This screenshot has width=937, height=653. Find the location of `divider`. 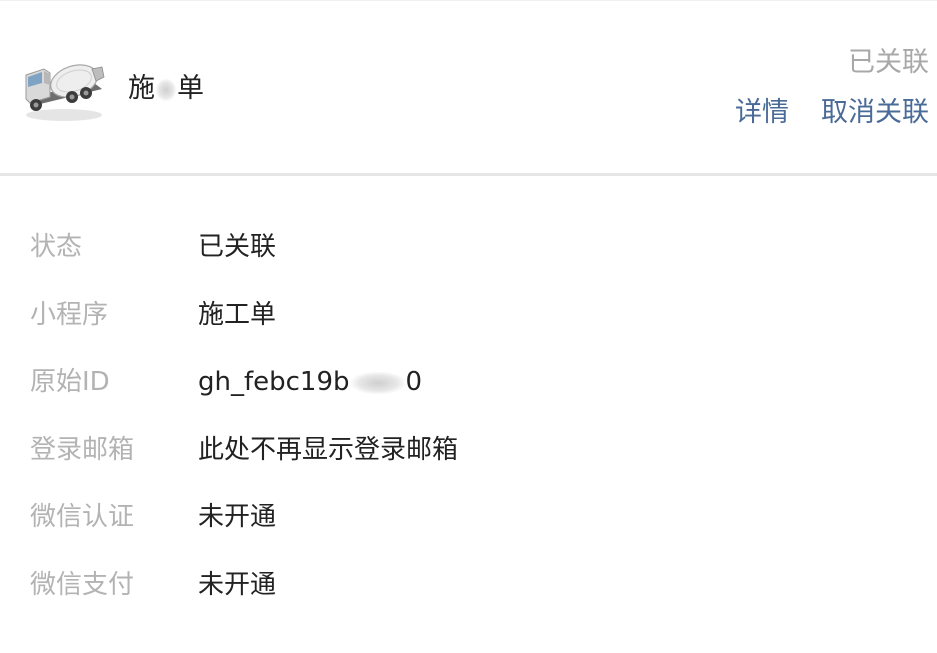

divider is located at coordinates (468, 174).